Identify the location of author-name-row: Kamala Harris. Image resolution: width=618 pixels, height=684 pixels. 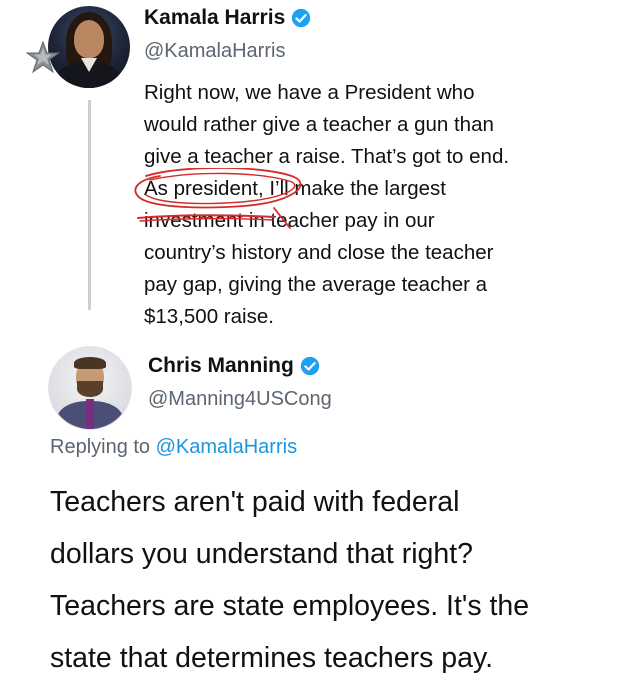
(227, 18).